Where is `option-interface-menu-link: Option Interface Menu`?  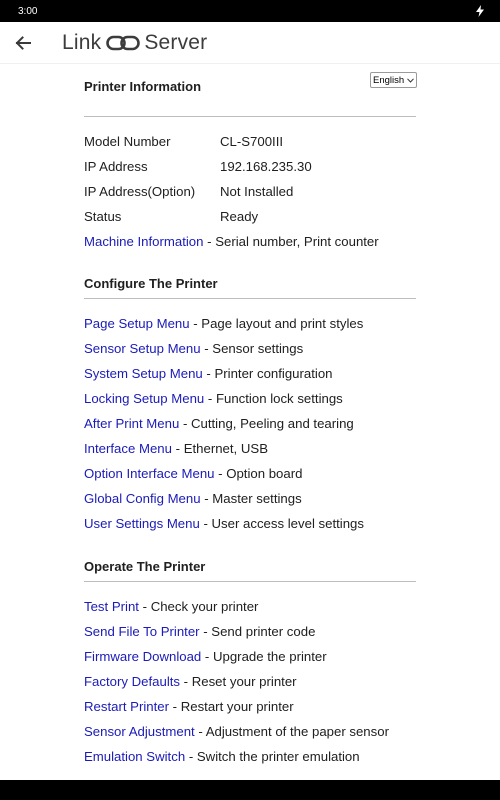 option-interface-menu-link: Option Interface Menu is located at coordinates (149, 473).